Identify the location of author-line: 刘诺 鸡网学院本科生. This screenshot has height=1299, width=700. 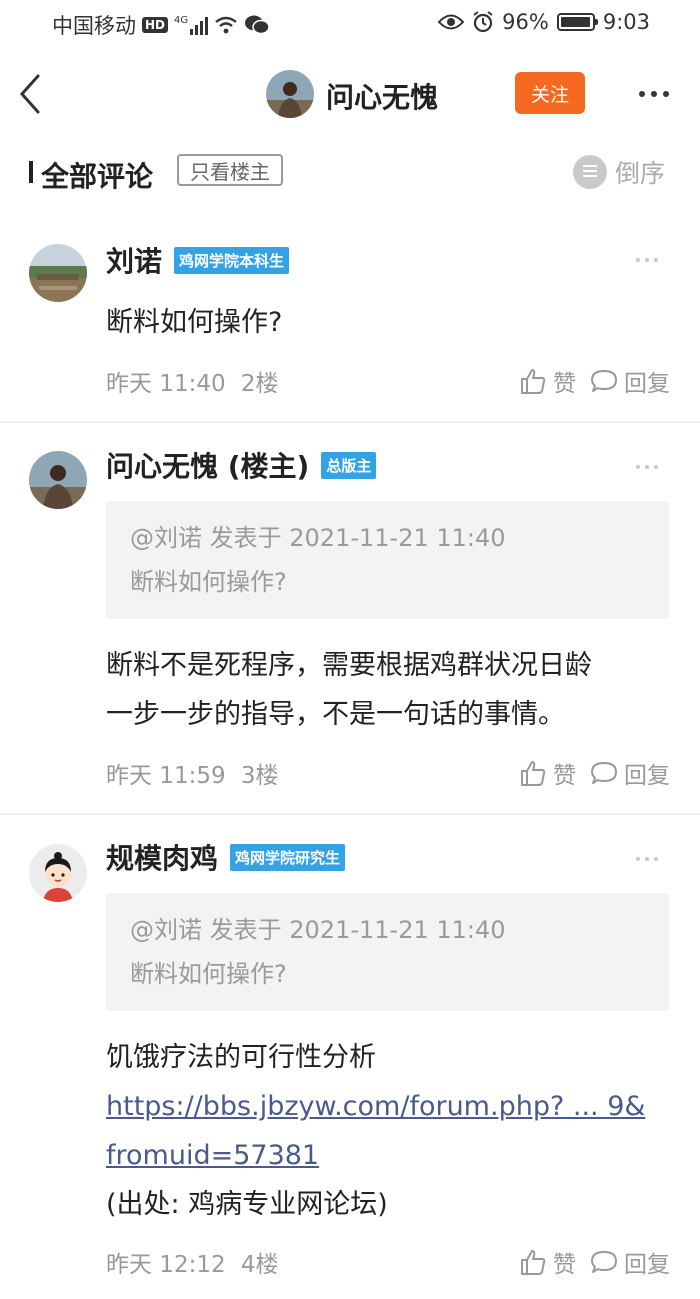
(198, 260).